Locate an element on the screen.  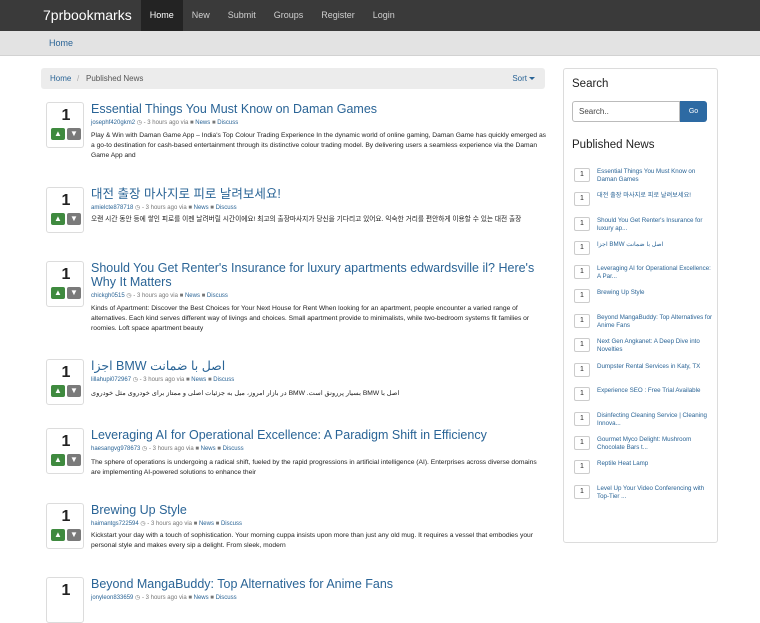
sidebar-news-link: 대전 출장 마사지로 피로 날려보세요! is located at coordinates (655, 196).